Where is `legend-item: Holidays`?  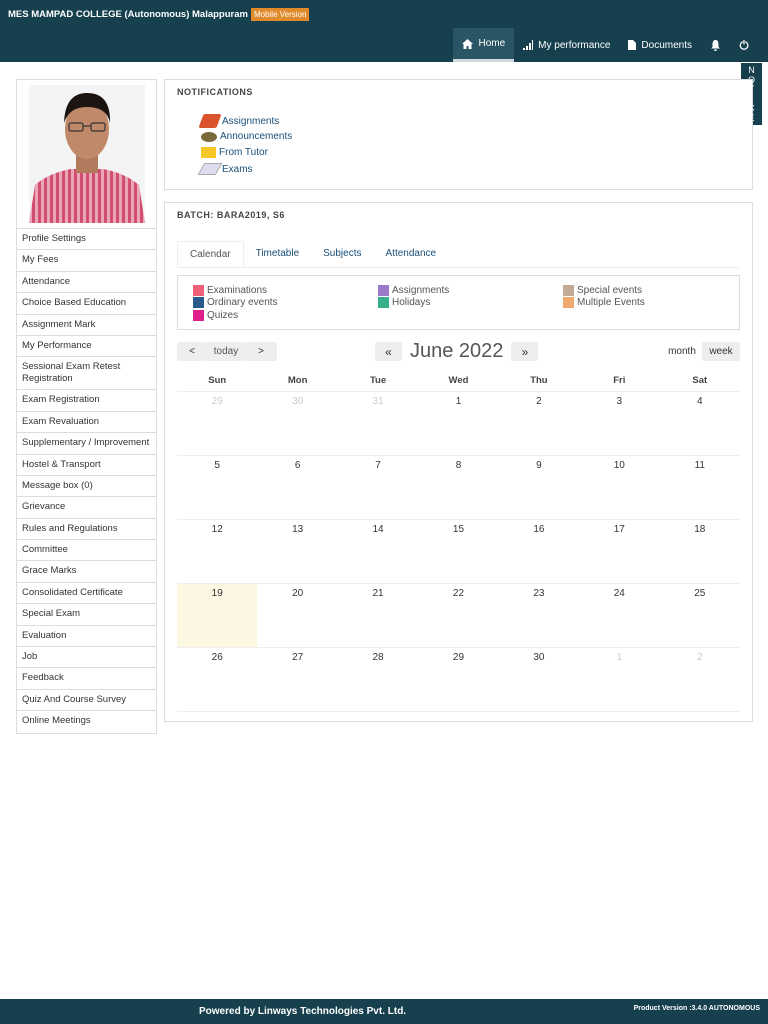
legend-item: Holidays is located at coordinates (470, 303).